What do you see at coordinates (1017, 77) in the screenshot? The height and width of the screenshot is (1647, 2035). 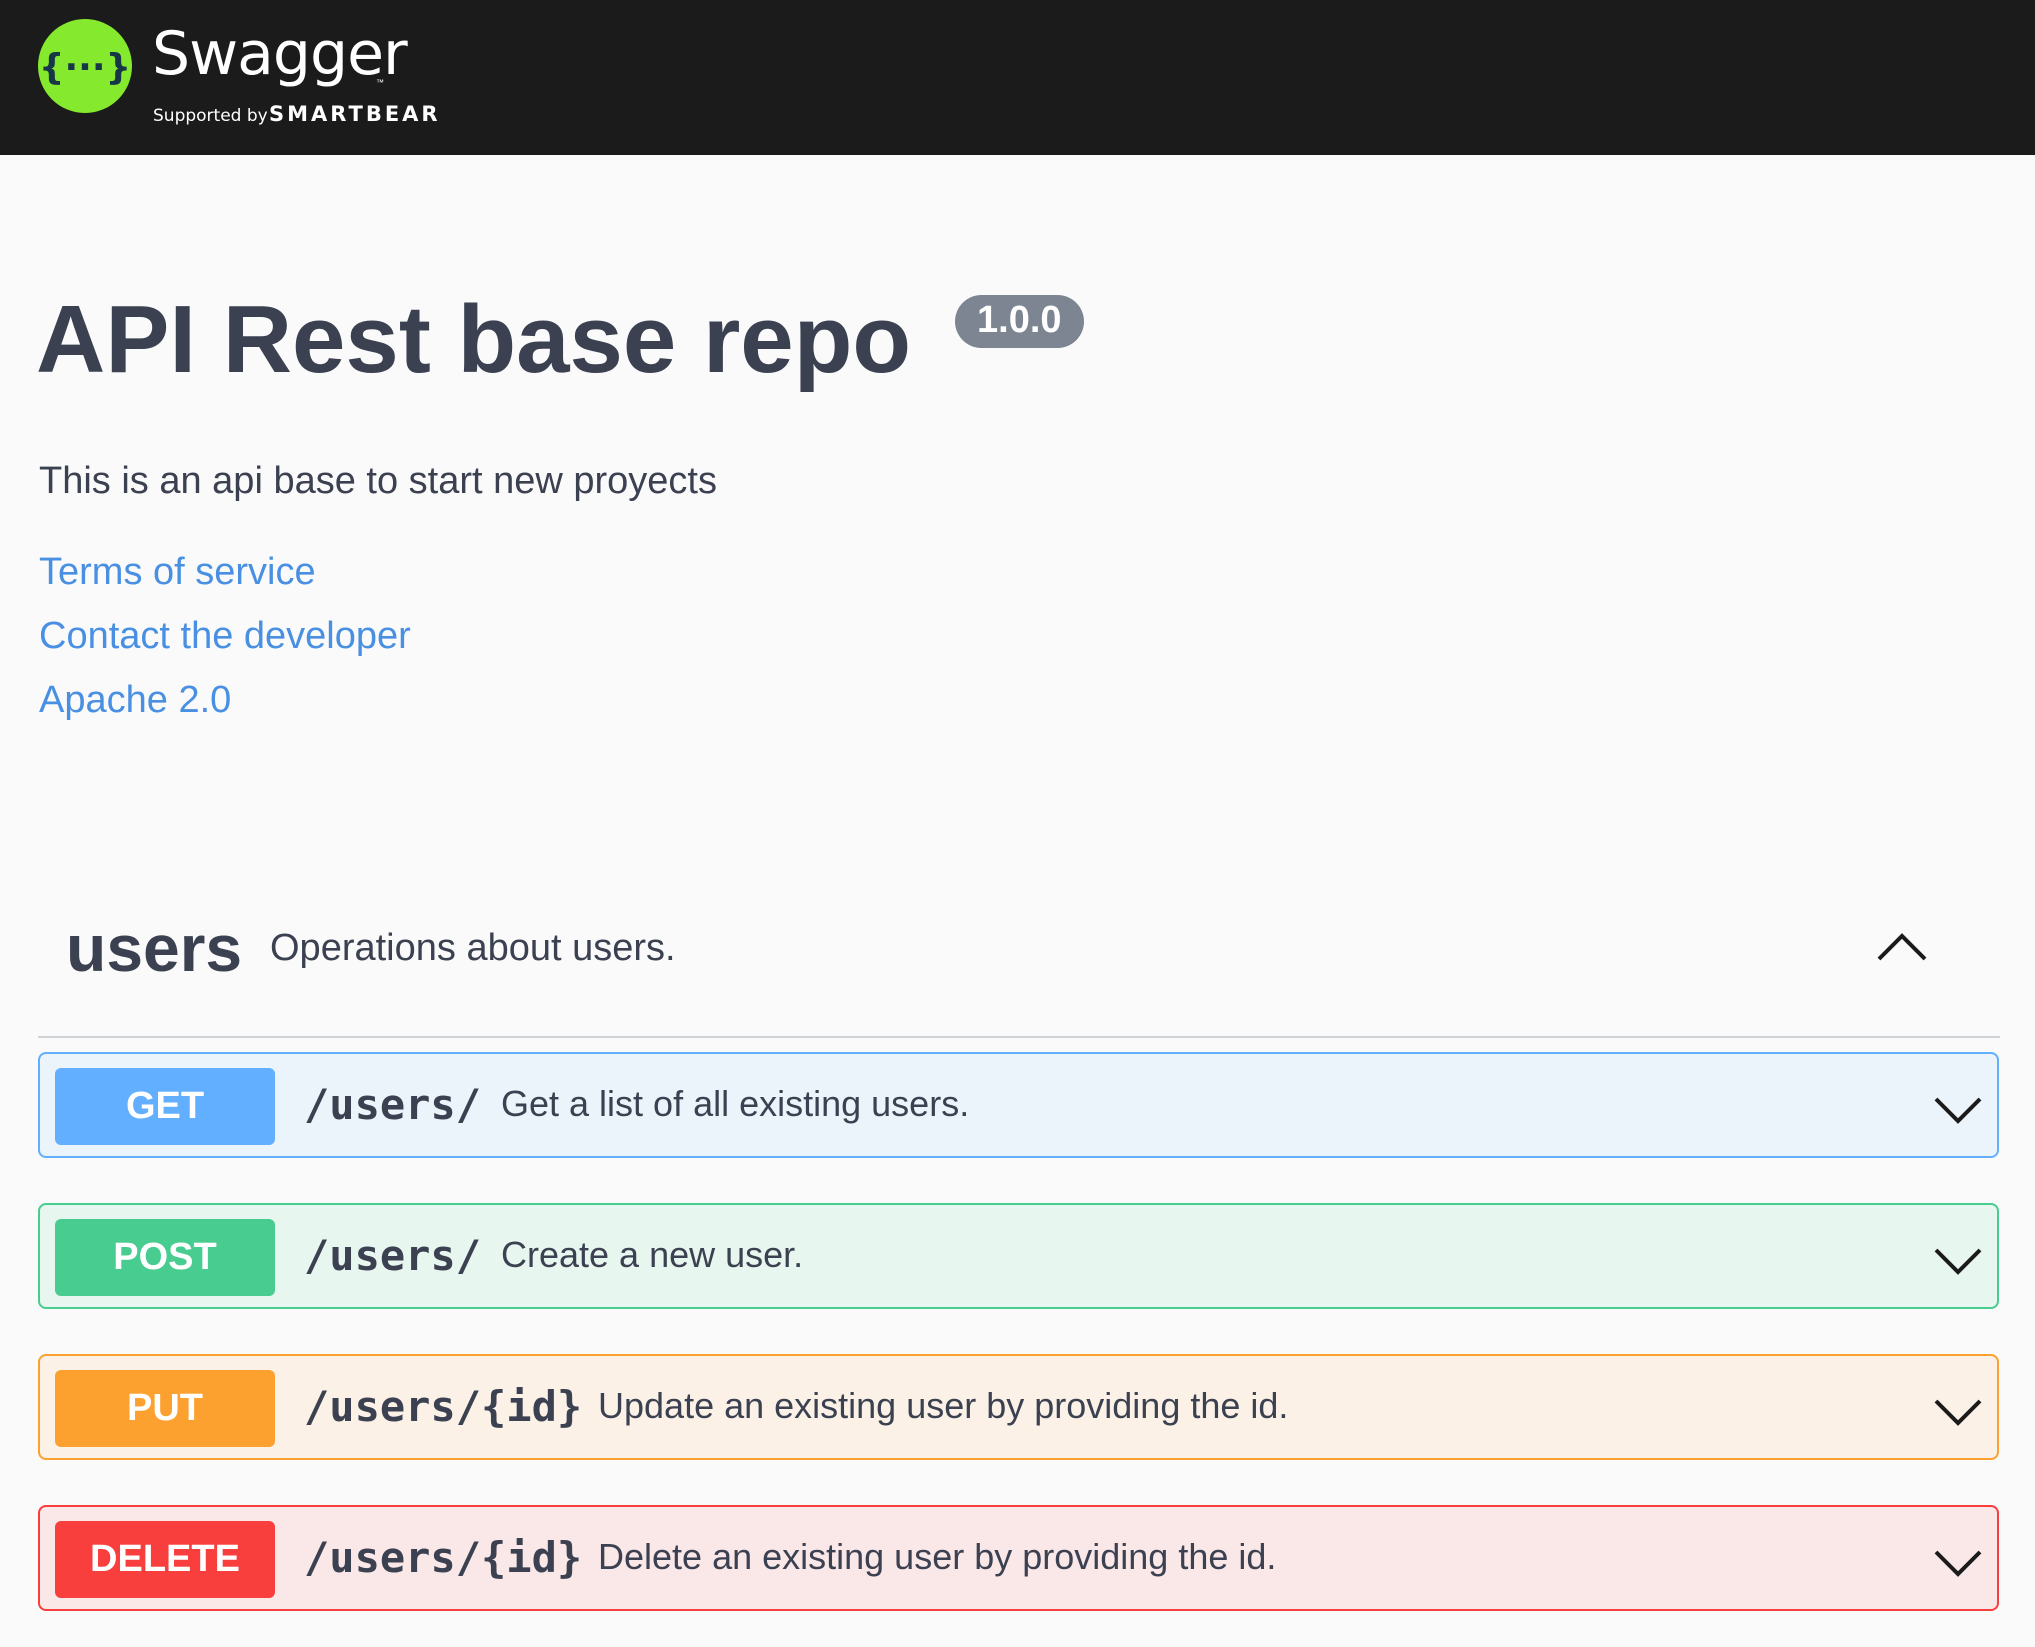 I see `top-bar: {···} Swagger ™ Supported by SMARTBEAR` at bounding box center [1017, 77].